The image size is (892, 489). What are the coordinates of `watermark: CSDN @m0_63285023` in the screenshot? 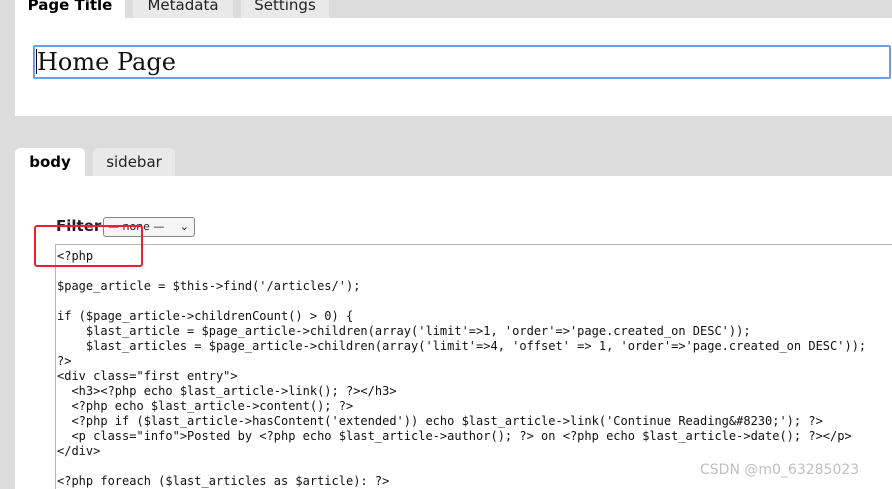 It's located at (780, 470).